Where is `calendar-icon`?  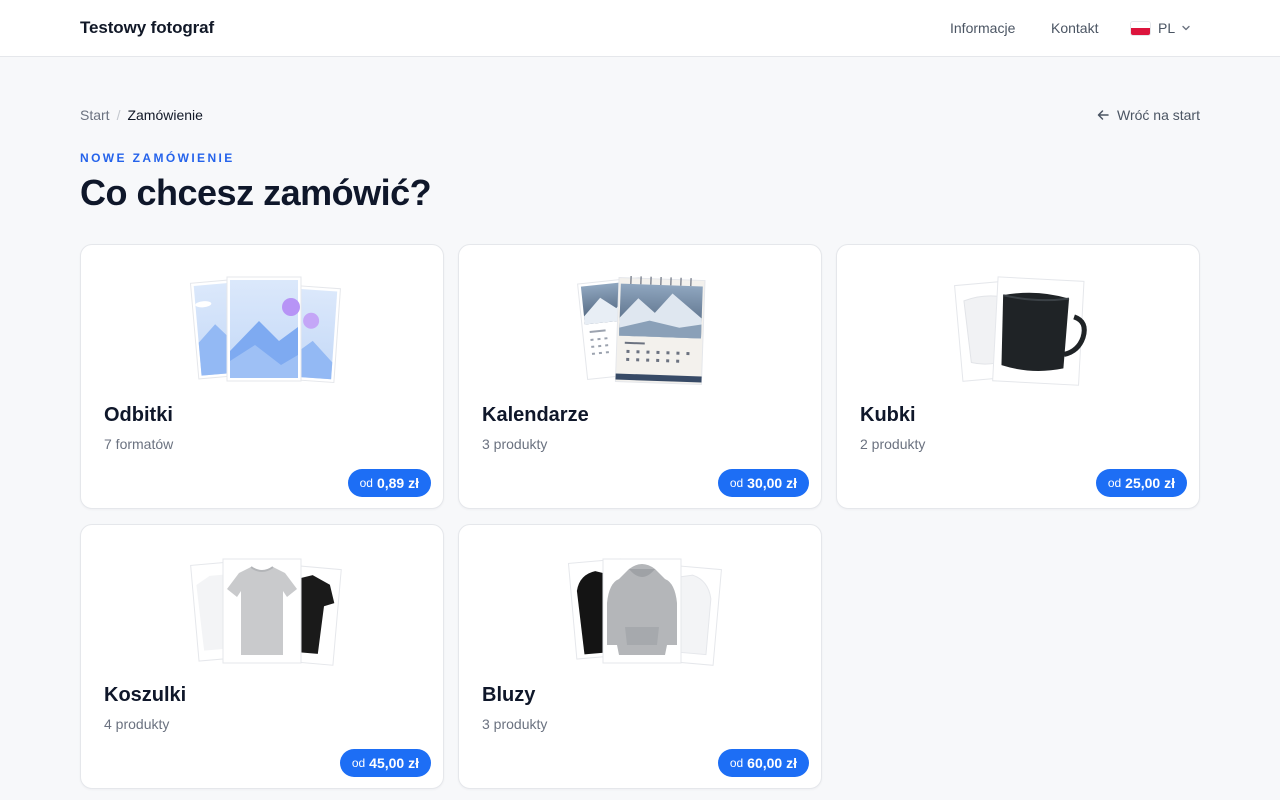
calendar-icon is located at coordinates (641, 329).